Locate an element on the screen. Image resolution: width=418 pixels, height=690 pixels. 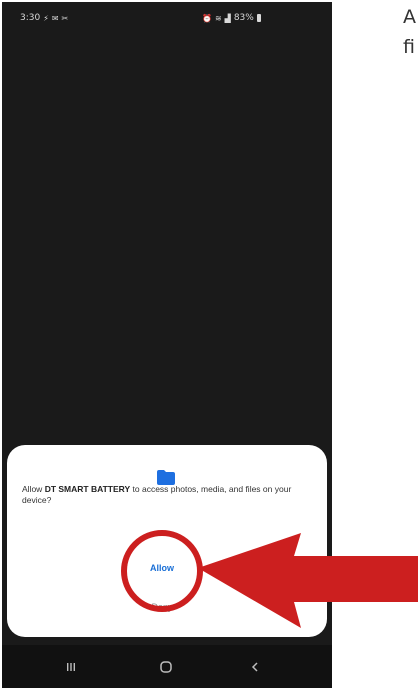
alarm-icon: ⏰ is located at coordinates (207, 18).